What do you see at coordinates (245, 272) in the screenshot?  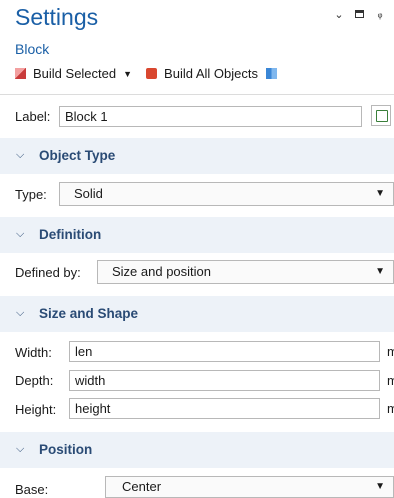 I see `defined-by-select: Size and position ▼` at bounding box center [245, 272].